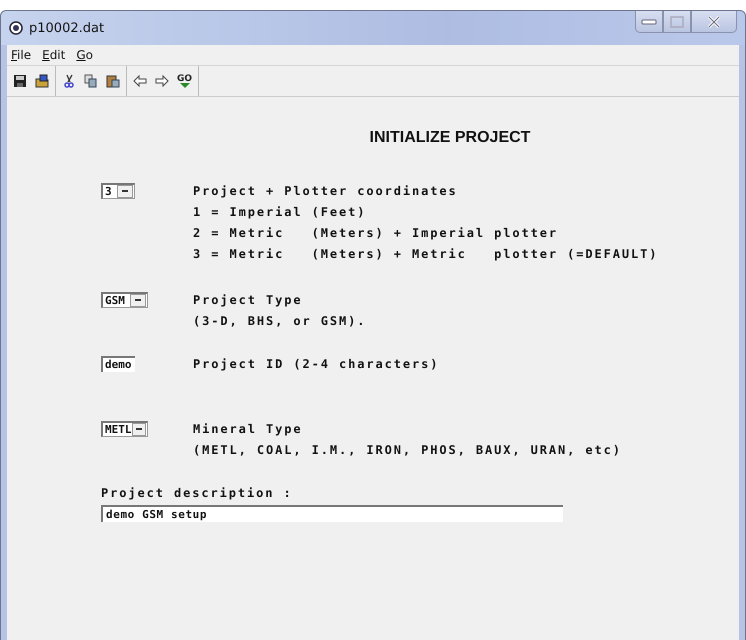  I want to click on label-text: Project Type, so click(248, 300).